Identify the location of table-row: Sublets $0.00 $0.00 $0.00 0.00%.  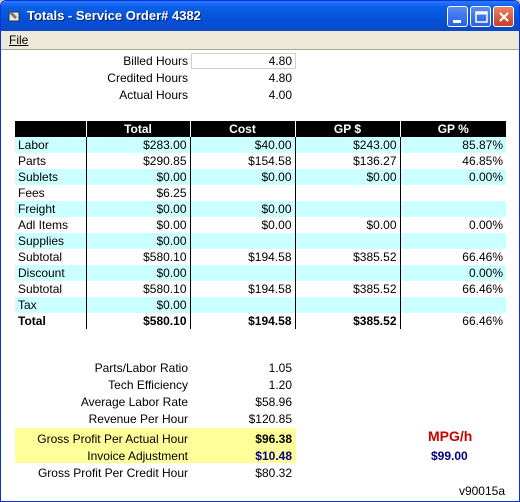
(260, 177).